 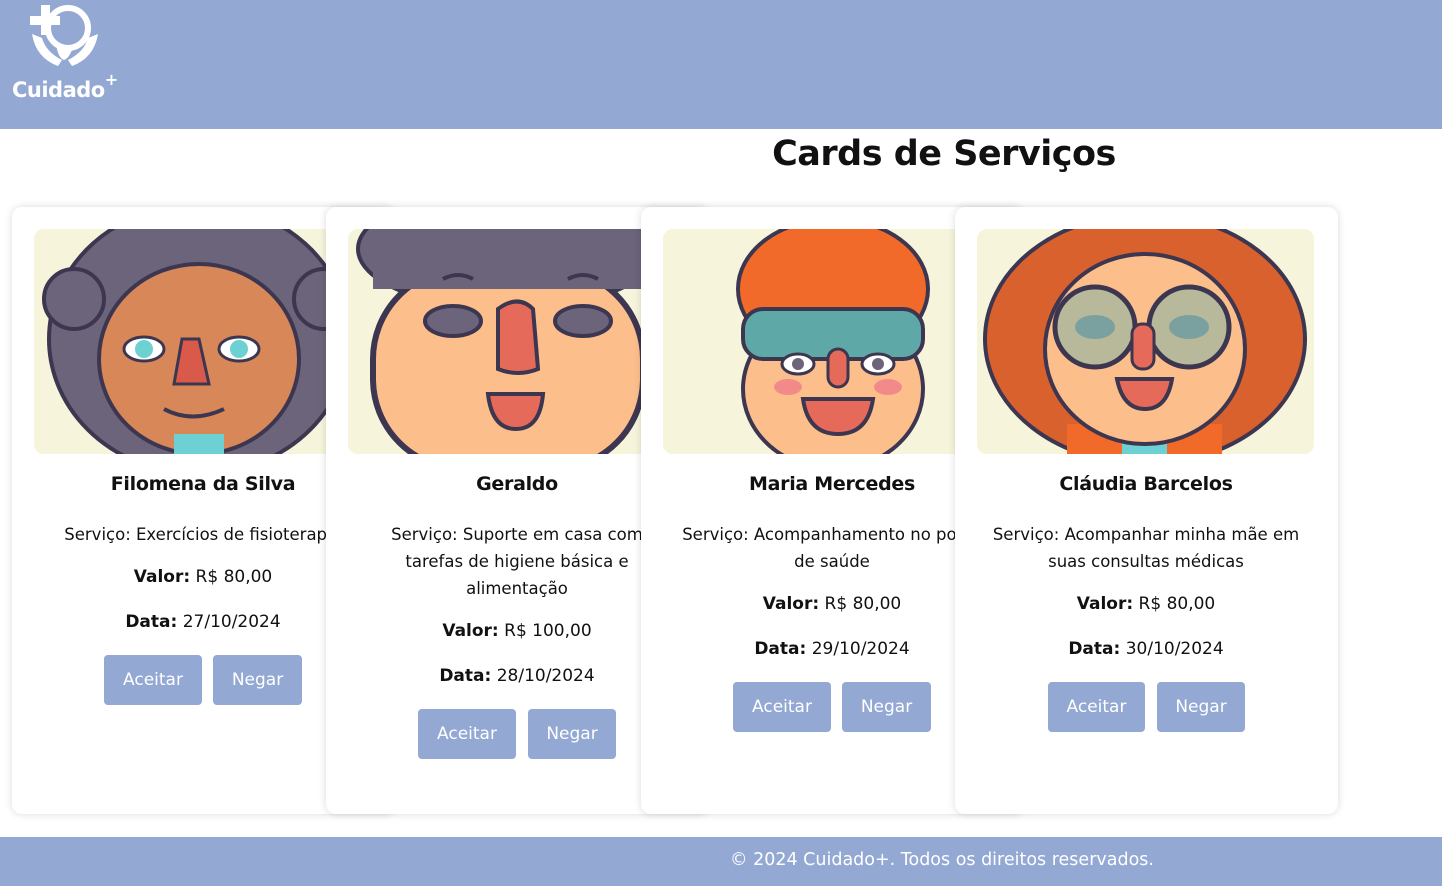 I want to click on service-value: Valor: R$ 80,00, so click(x=1146, y=604).